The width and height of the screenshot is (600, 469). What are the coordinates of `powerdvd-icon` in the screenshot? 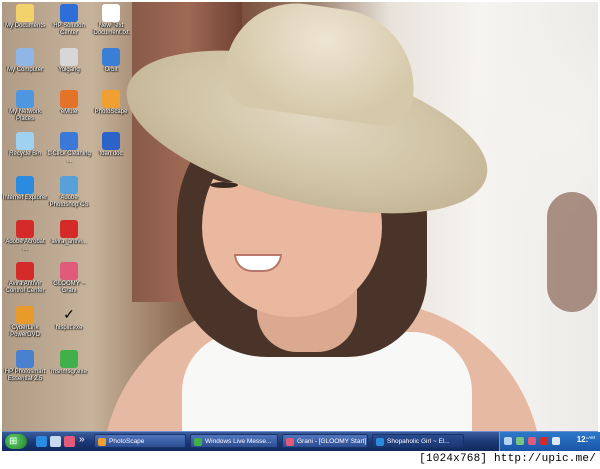 It's located at (25, 315).